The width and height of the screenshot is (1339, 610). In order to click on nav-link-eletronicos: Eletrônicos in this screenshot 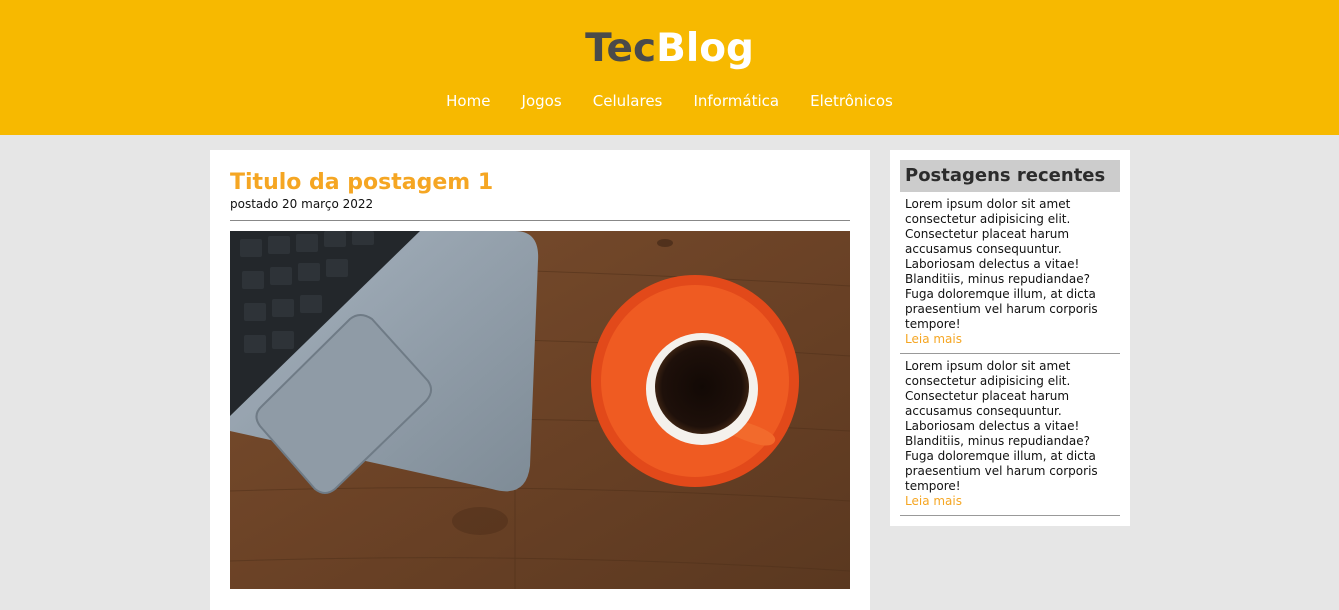, I will do `click(851, 101)`.